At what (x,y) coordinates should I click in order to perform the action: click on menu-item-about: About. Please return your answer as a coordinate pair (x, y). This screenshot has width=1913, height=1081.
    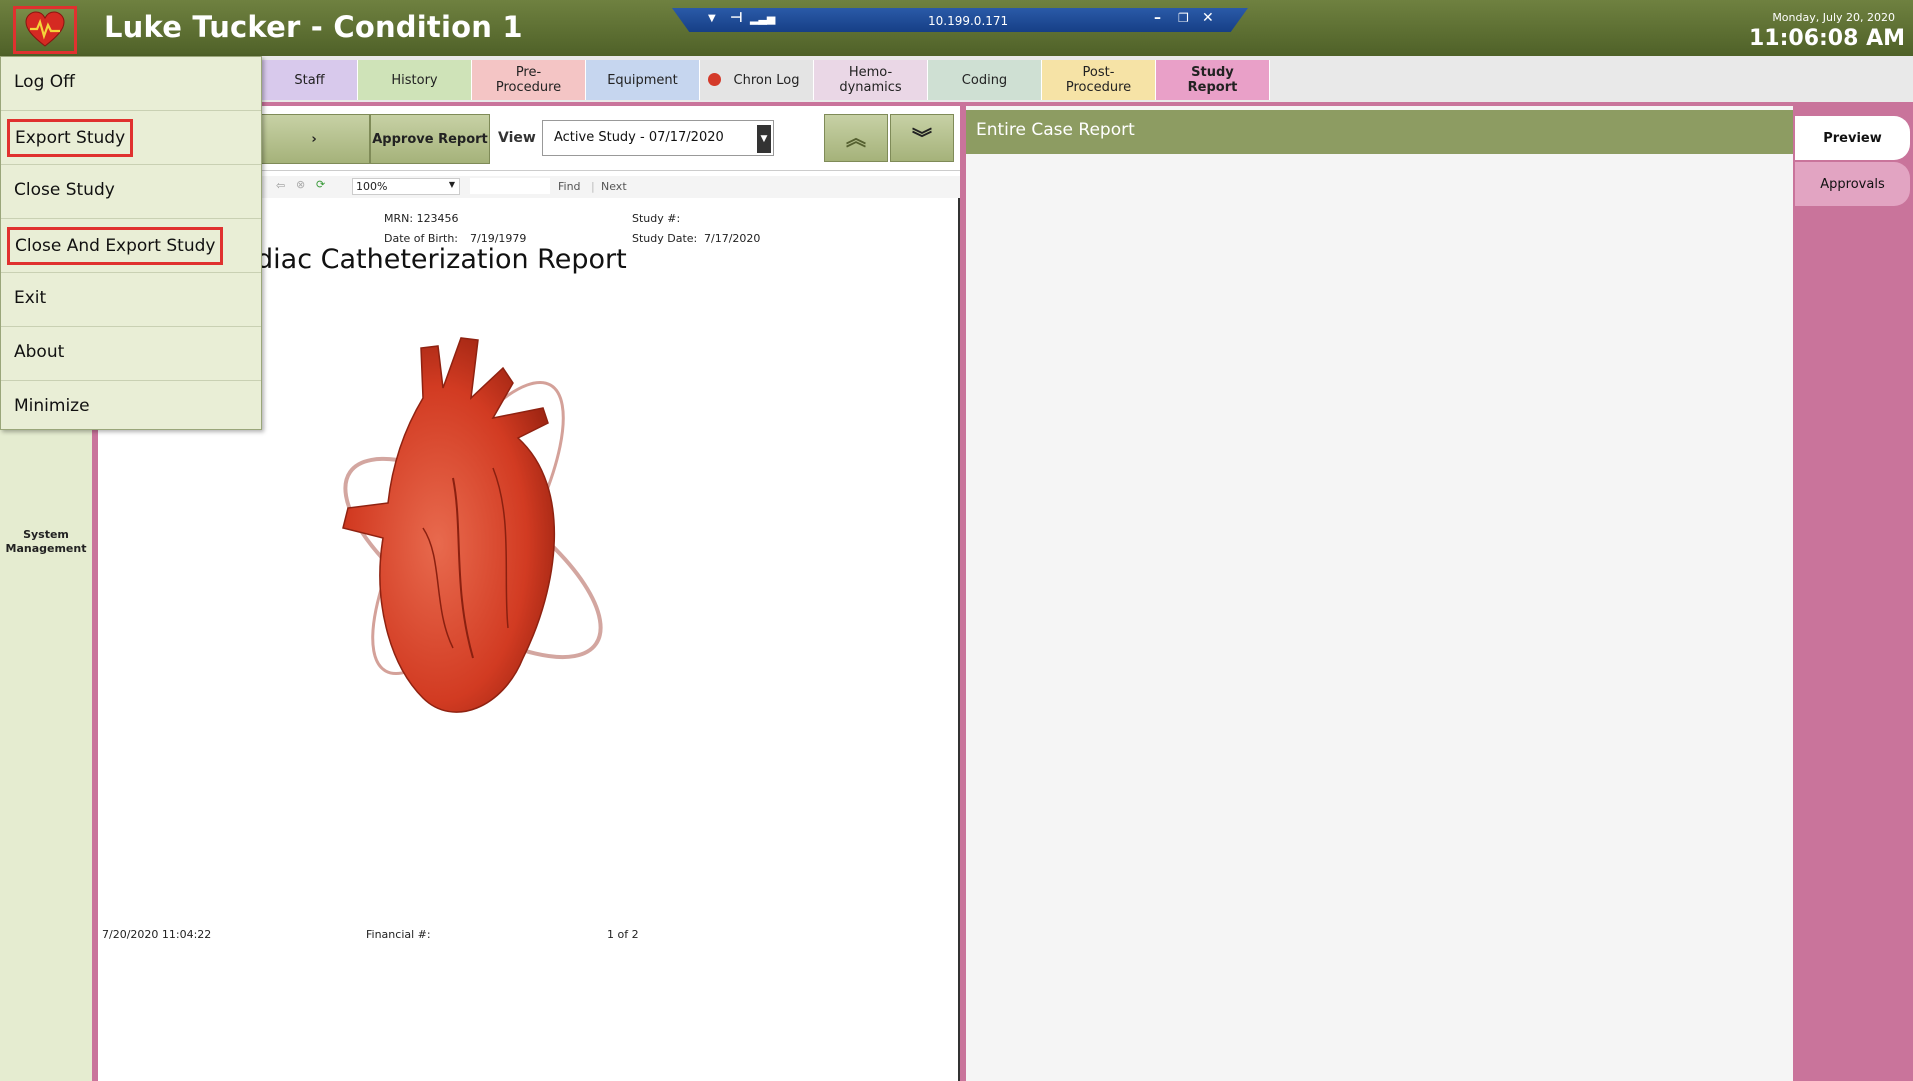
    Looking at the image, I should click on (131, 354).